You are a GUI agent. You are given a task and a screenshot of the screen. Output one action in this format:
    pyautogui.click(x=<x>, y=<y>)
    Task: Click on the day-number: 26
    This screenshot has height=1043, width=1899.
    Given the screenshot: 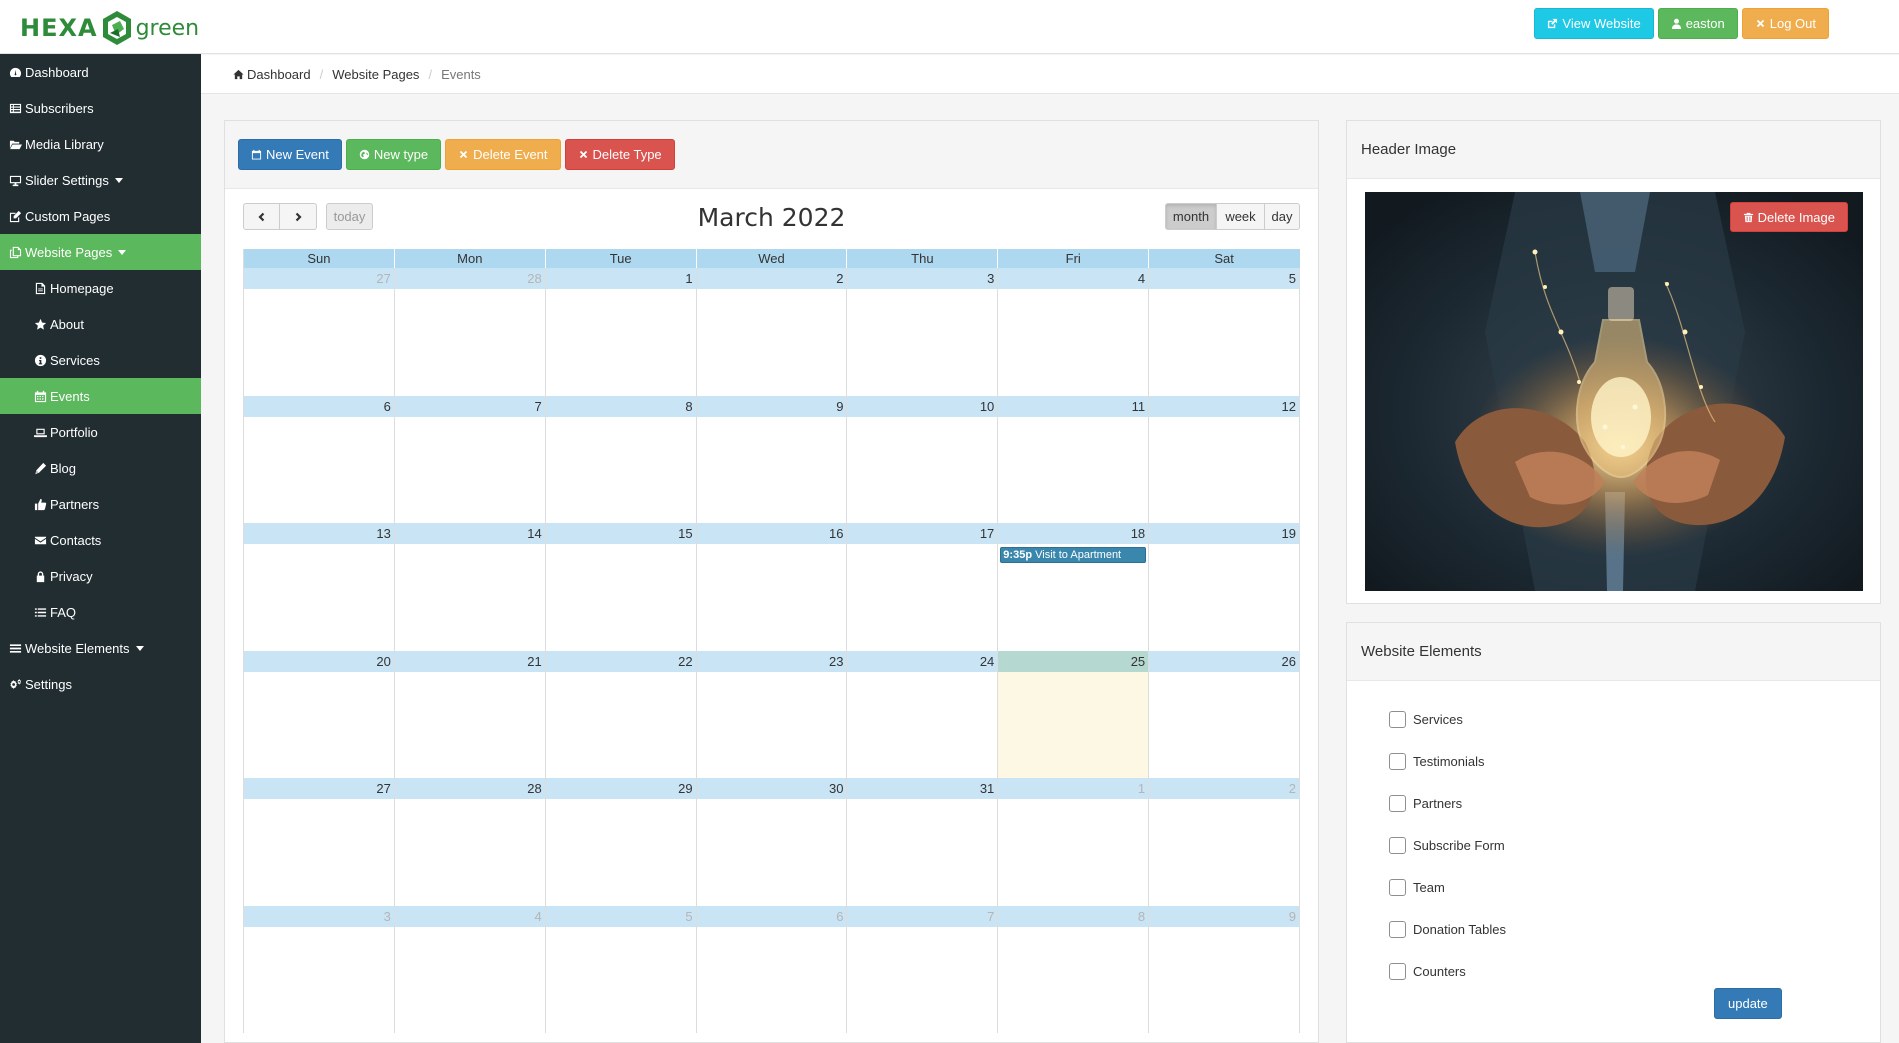 What is the action you would take?
    pyautogui.click(x=1224, y=661)
    